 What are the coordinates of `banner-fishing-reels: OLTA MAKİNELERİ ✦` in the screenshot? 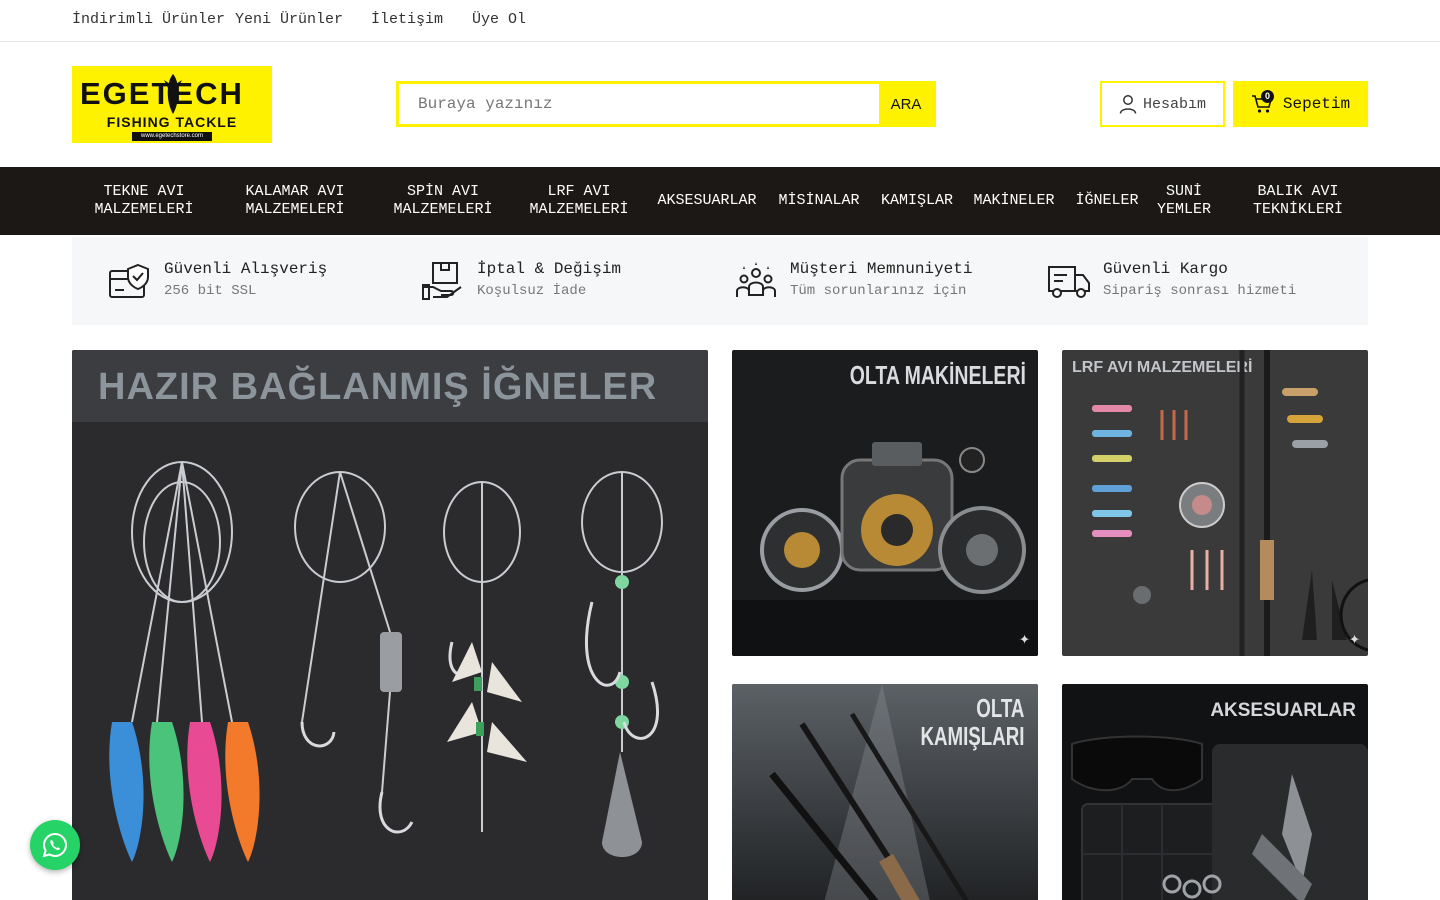 It's located at (885, 503).